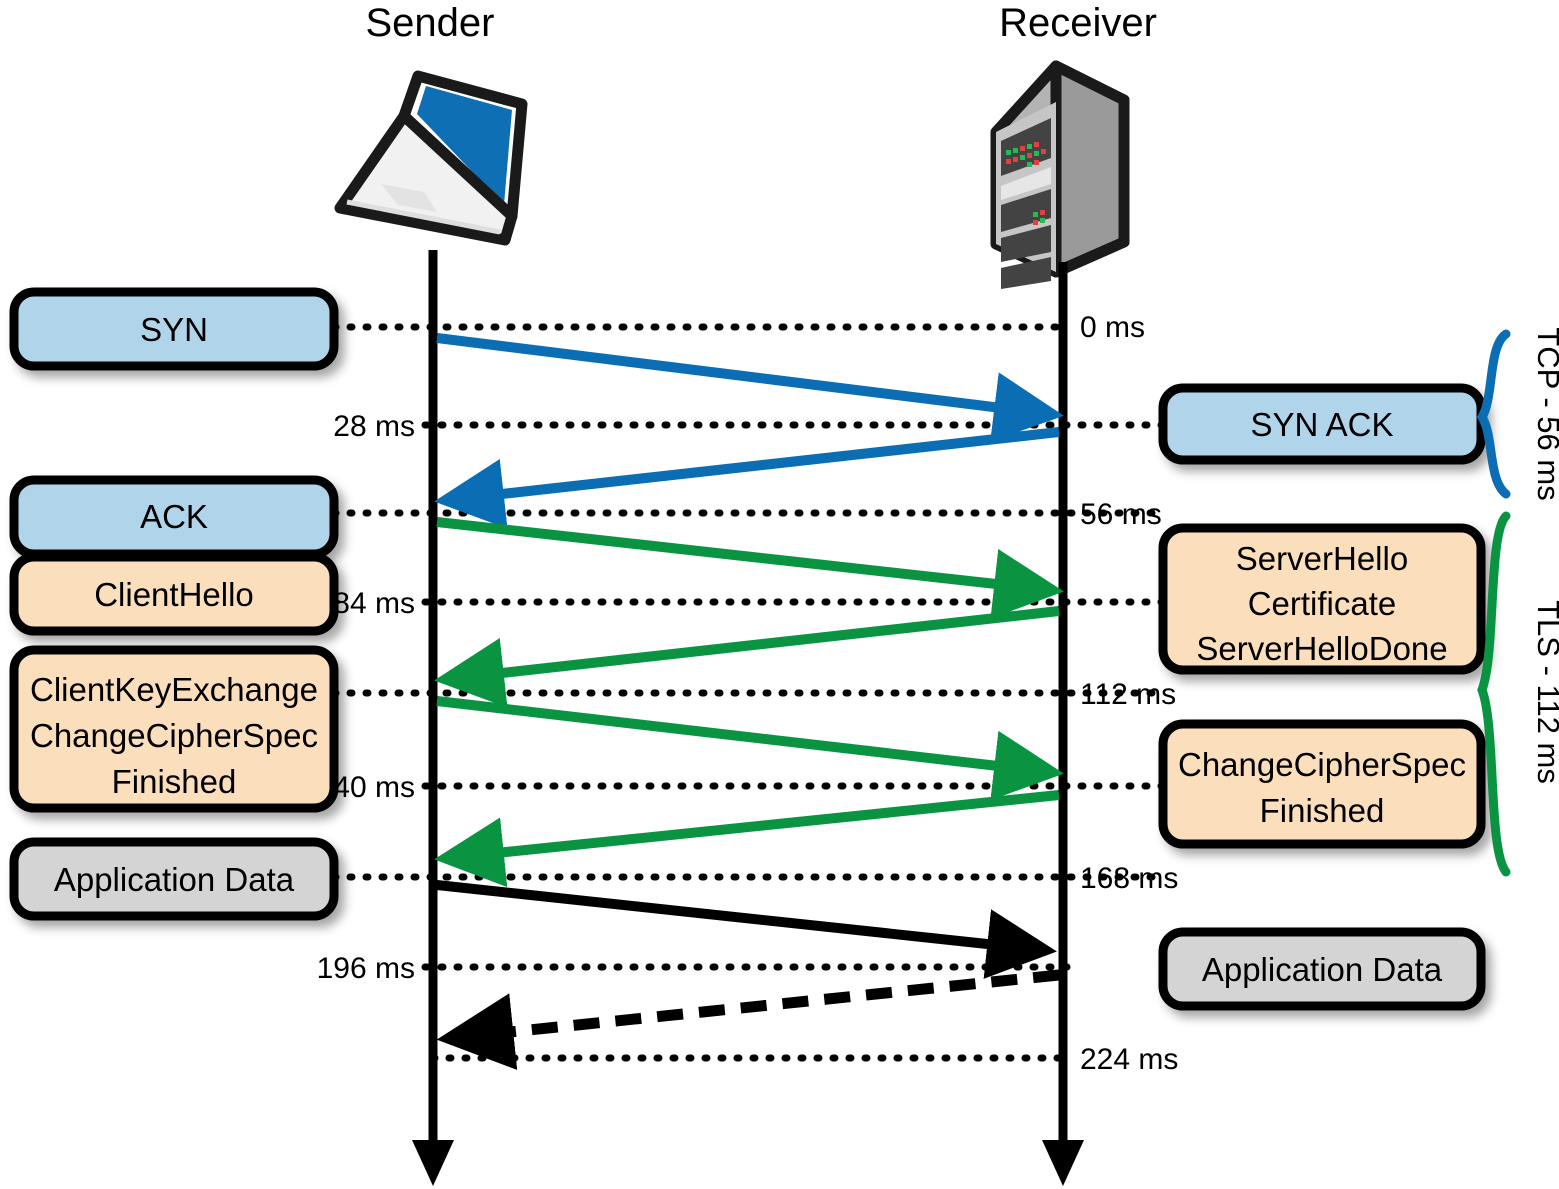 This screenshot has height=1189, width=1559. I want to click on message-arrow-server-change-cipher-spec, so click(747, 839).